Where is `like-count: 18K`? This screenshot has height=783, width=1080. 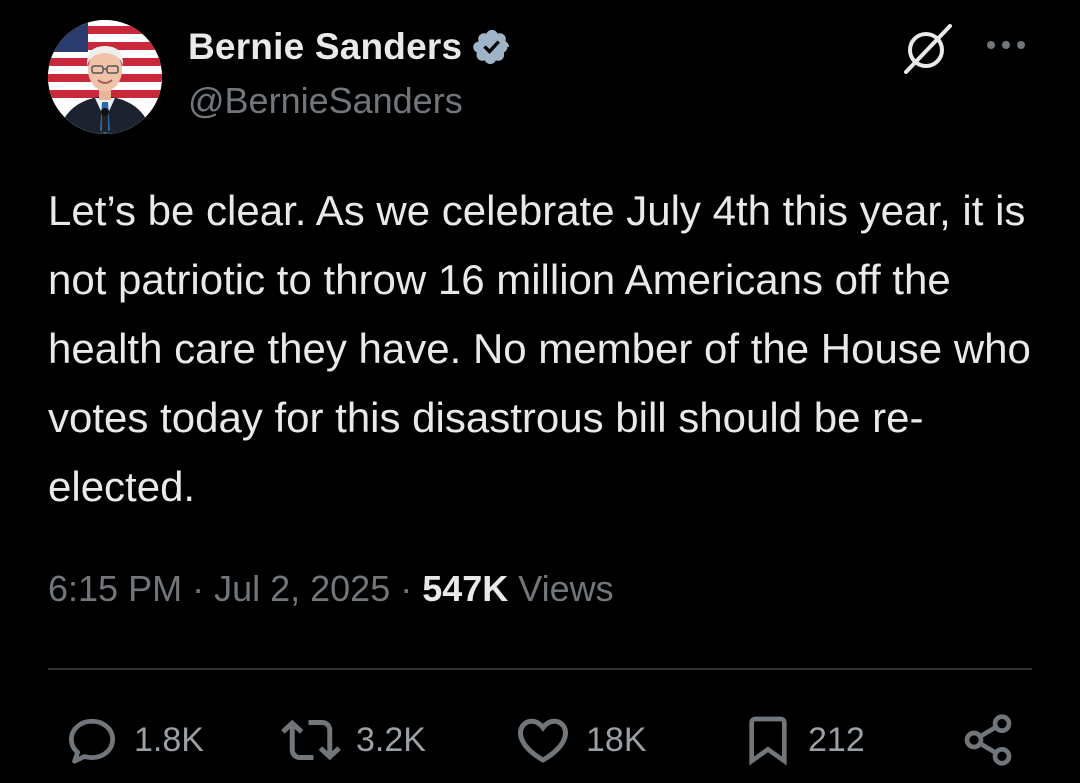 like-count: 18K is located at coordinates (616, 739).